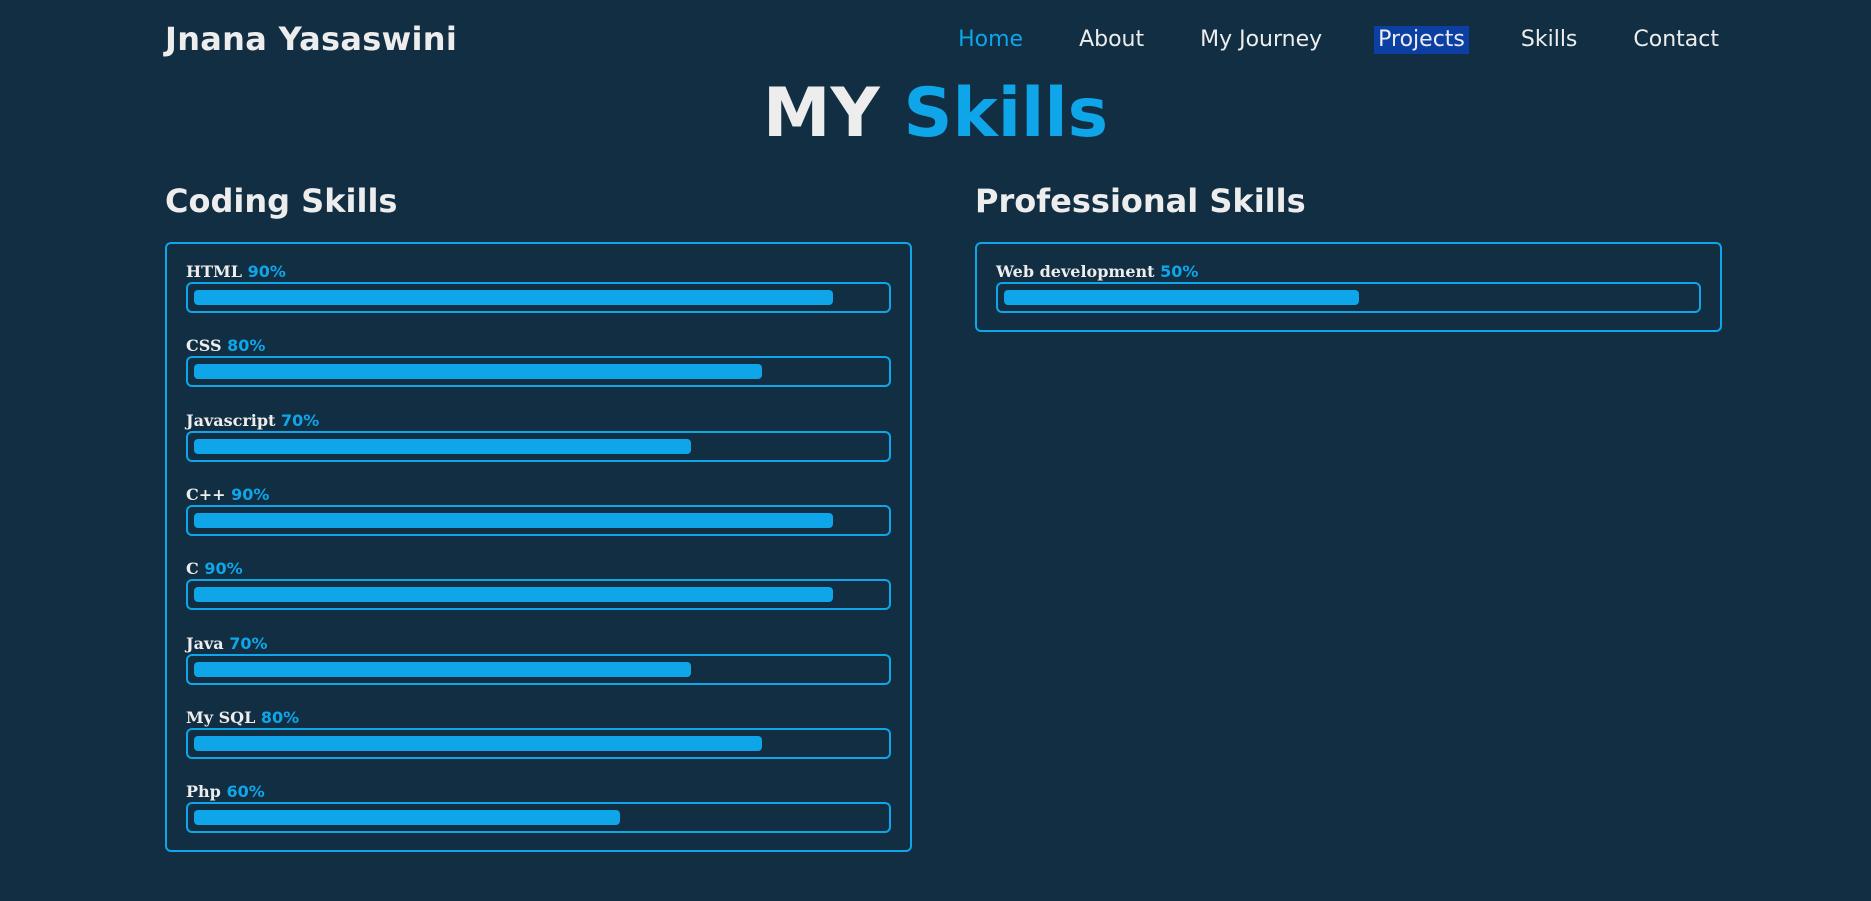  Describe the element at coordinates (245, 792) in the screenshot. I see `skill-percent: 60%` at that location.